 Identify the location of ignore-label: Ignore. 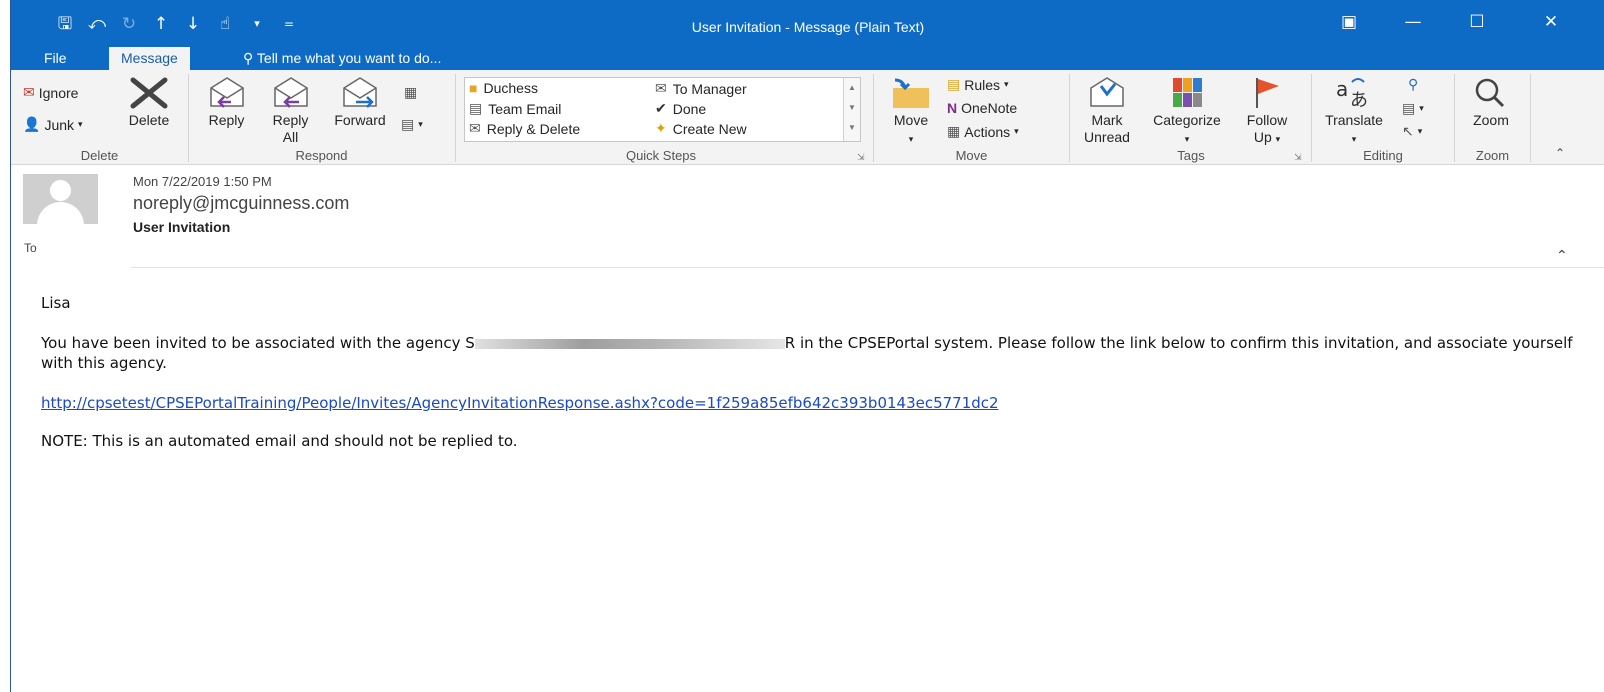
(58, 92).